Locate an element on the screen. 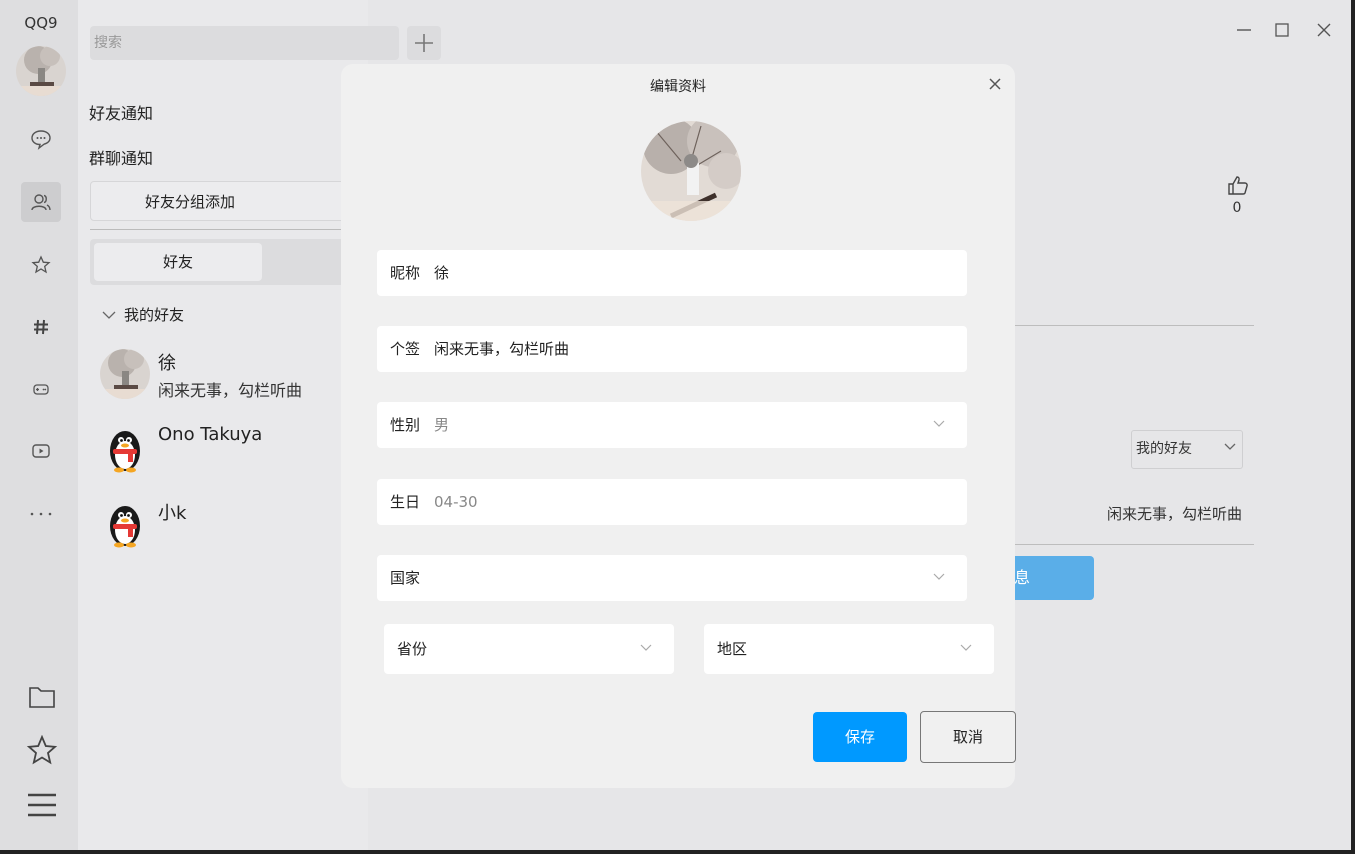 This screenshot has width=1355, height=854. hamburger-menu-icon is located at coordinates (42, 805).